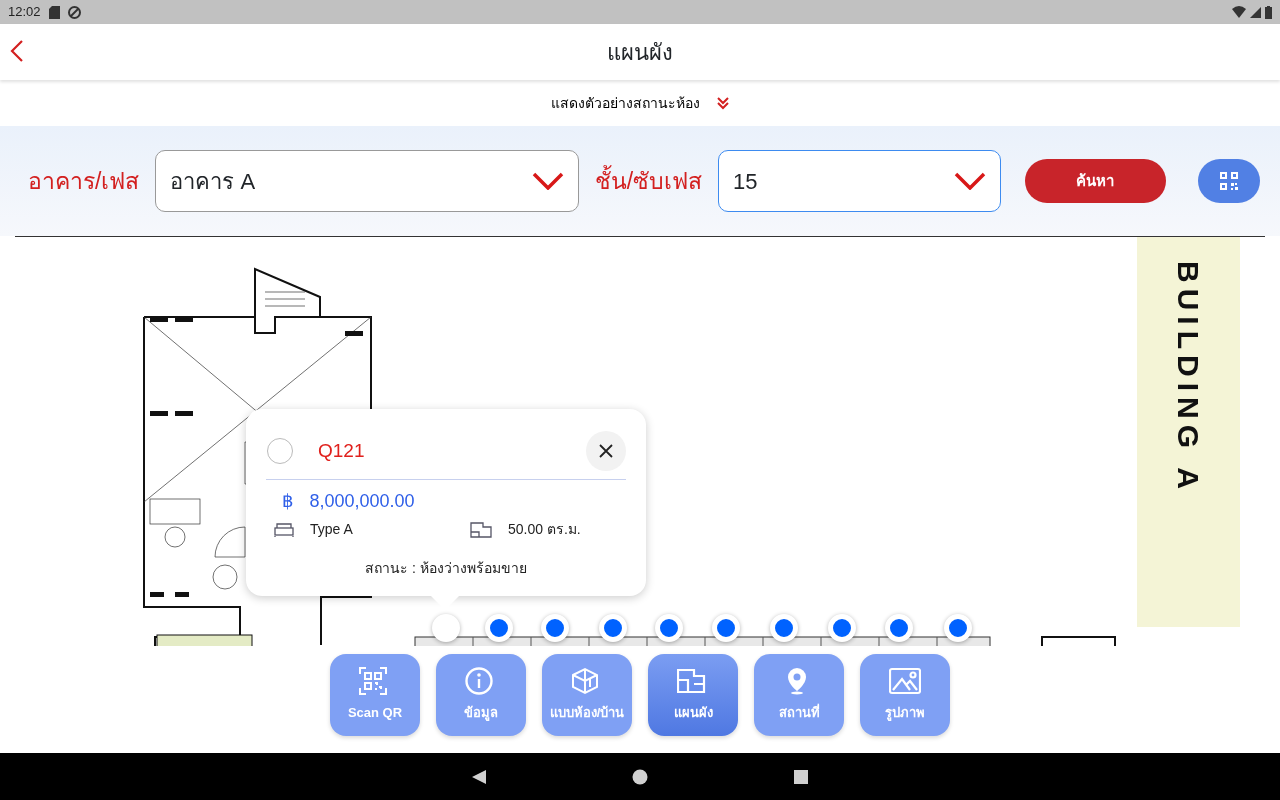 Image resolution: width=1280 pixels, height=800 pixels. Describe the element at coordinates (367, 181) in the screenshot. I see `dropdown-field: อาคาร A` at that location.